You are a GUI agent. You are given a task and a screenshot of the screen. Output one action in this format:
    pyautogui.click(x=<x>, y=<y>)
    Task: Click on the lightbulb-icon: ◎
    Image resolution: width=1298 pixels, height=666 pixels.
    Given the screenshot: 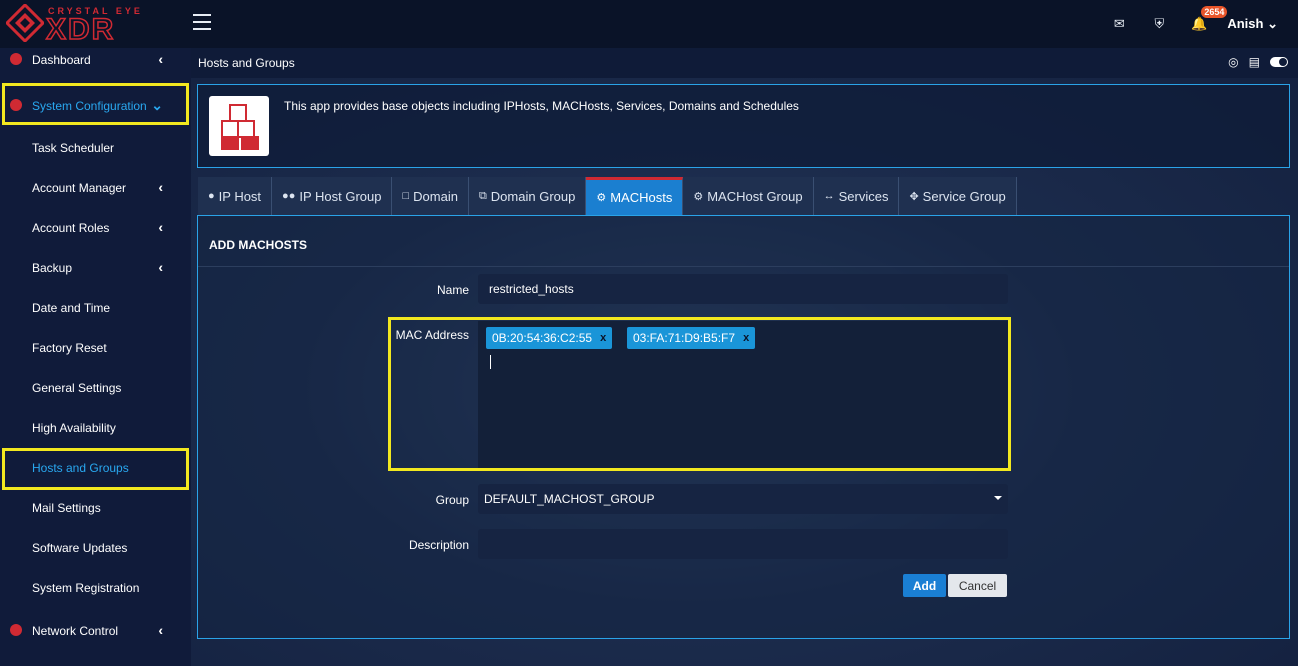 What is the action you would take?
    pyautogui.click(x=1233, y=62)
    